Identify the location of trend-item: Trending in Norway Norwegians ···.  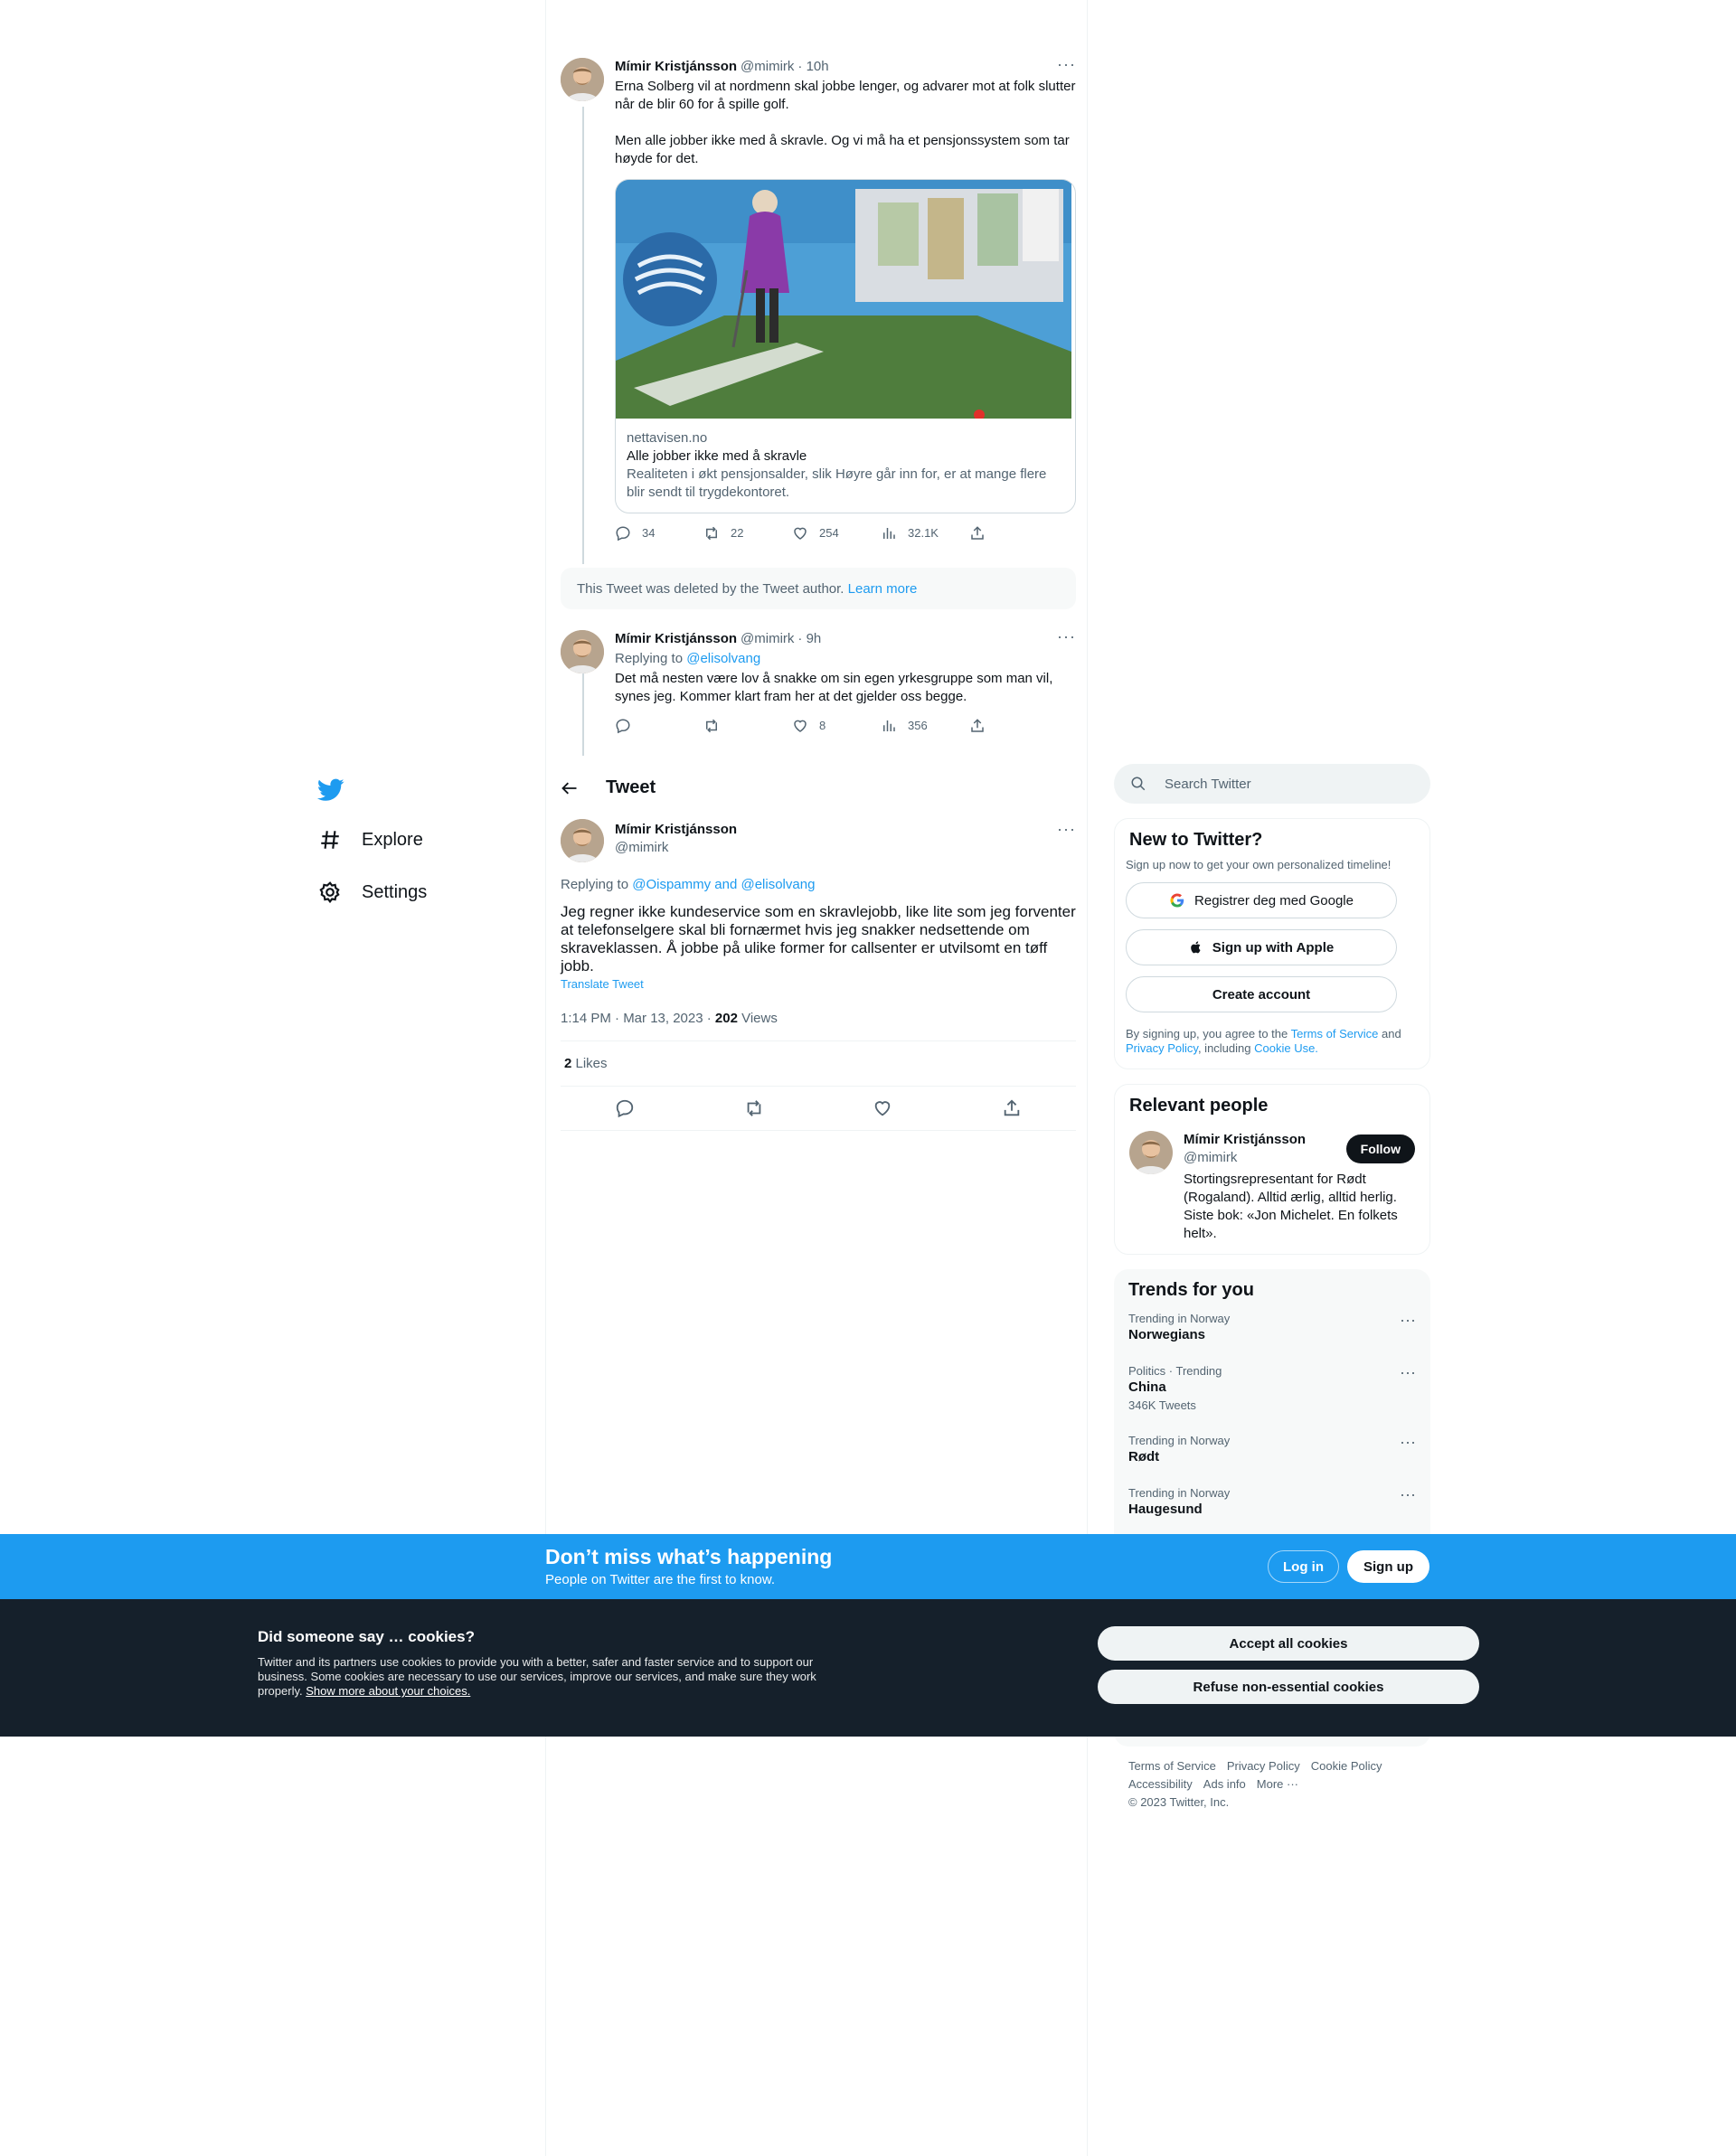
(1272, 1327).